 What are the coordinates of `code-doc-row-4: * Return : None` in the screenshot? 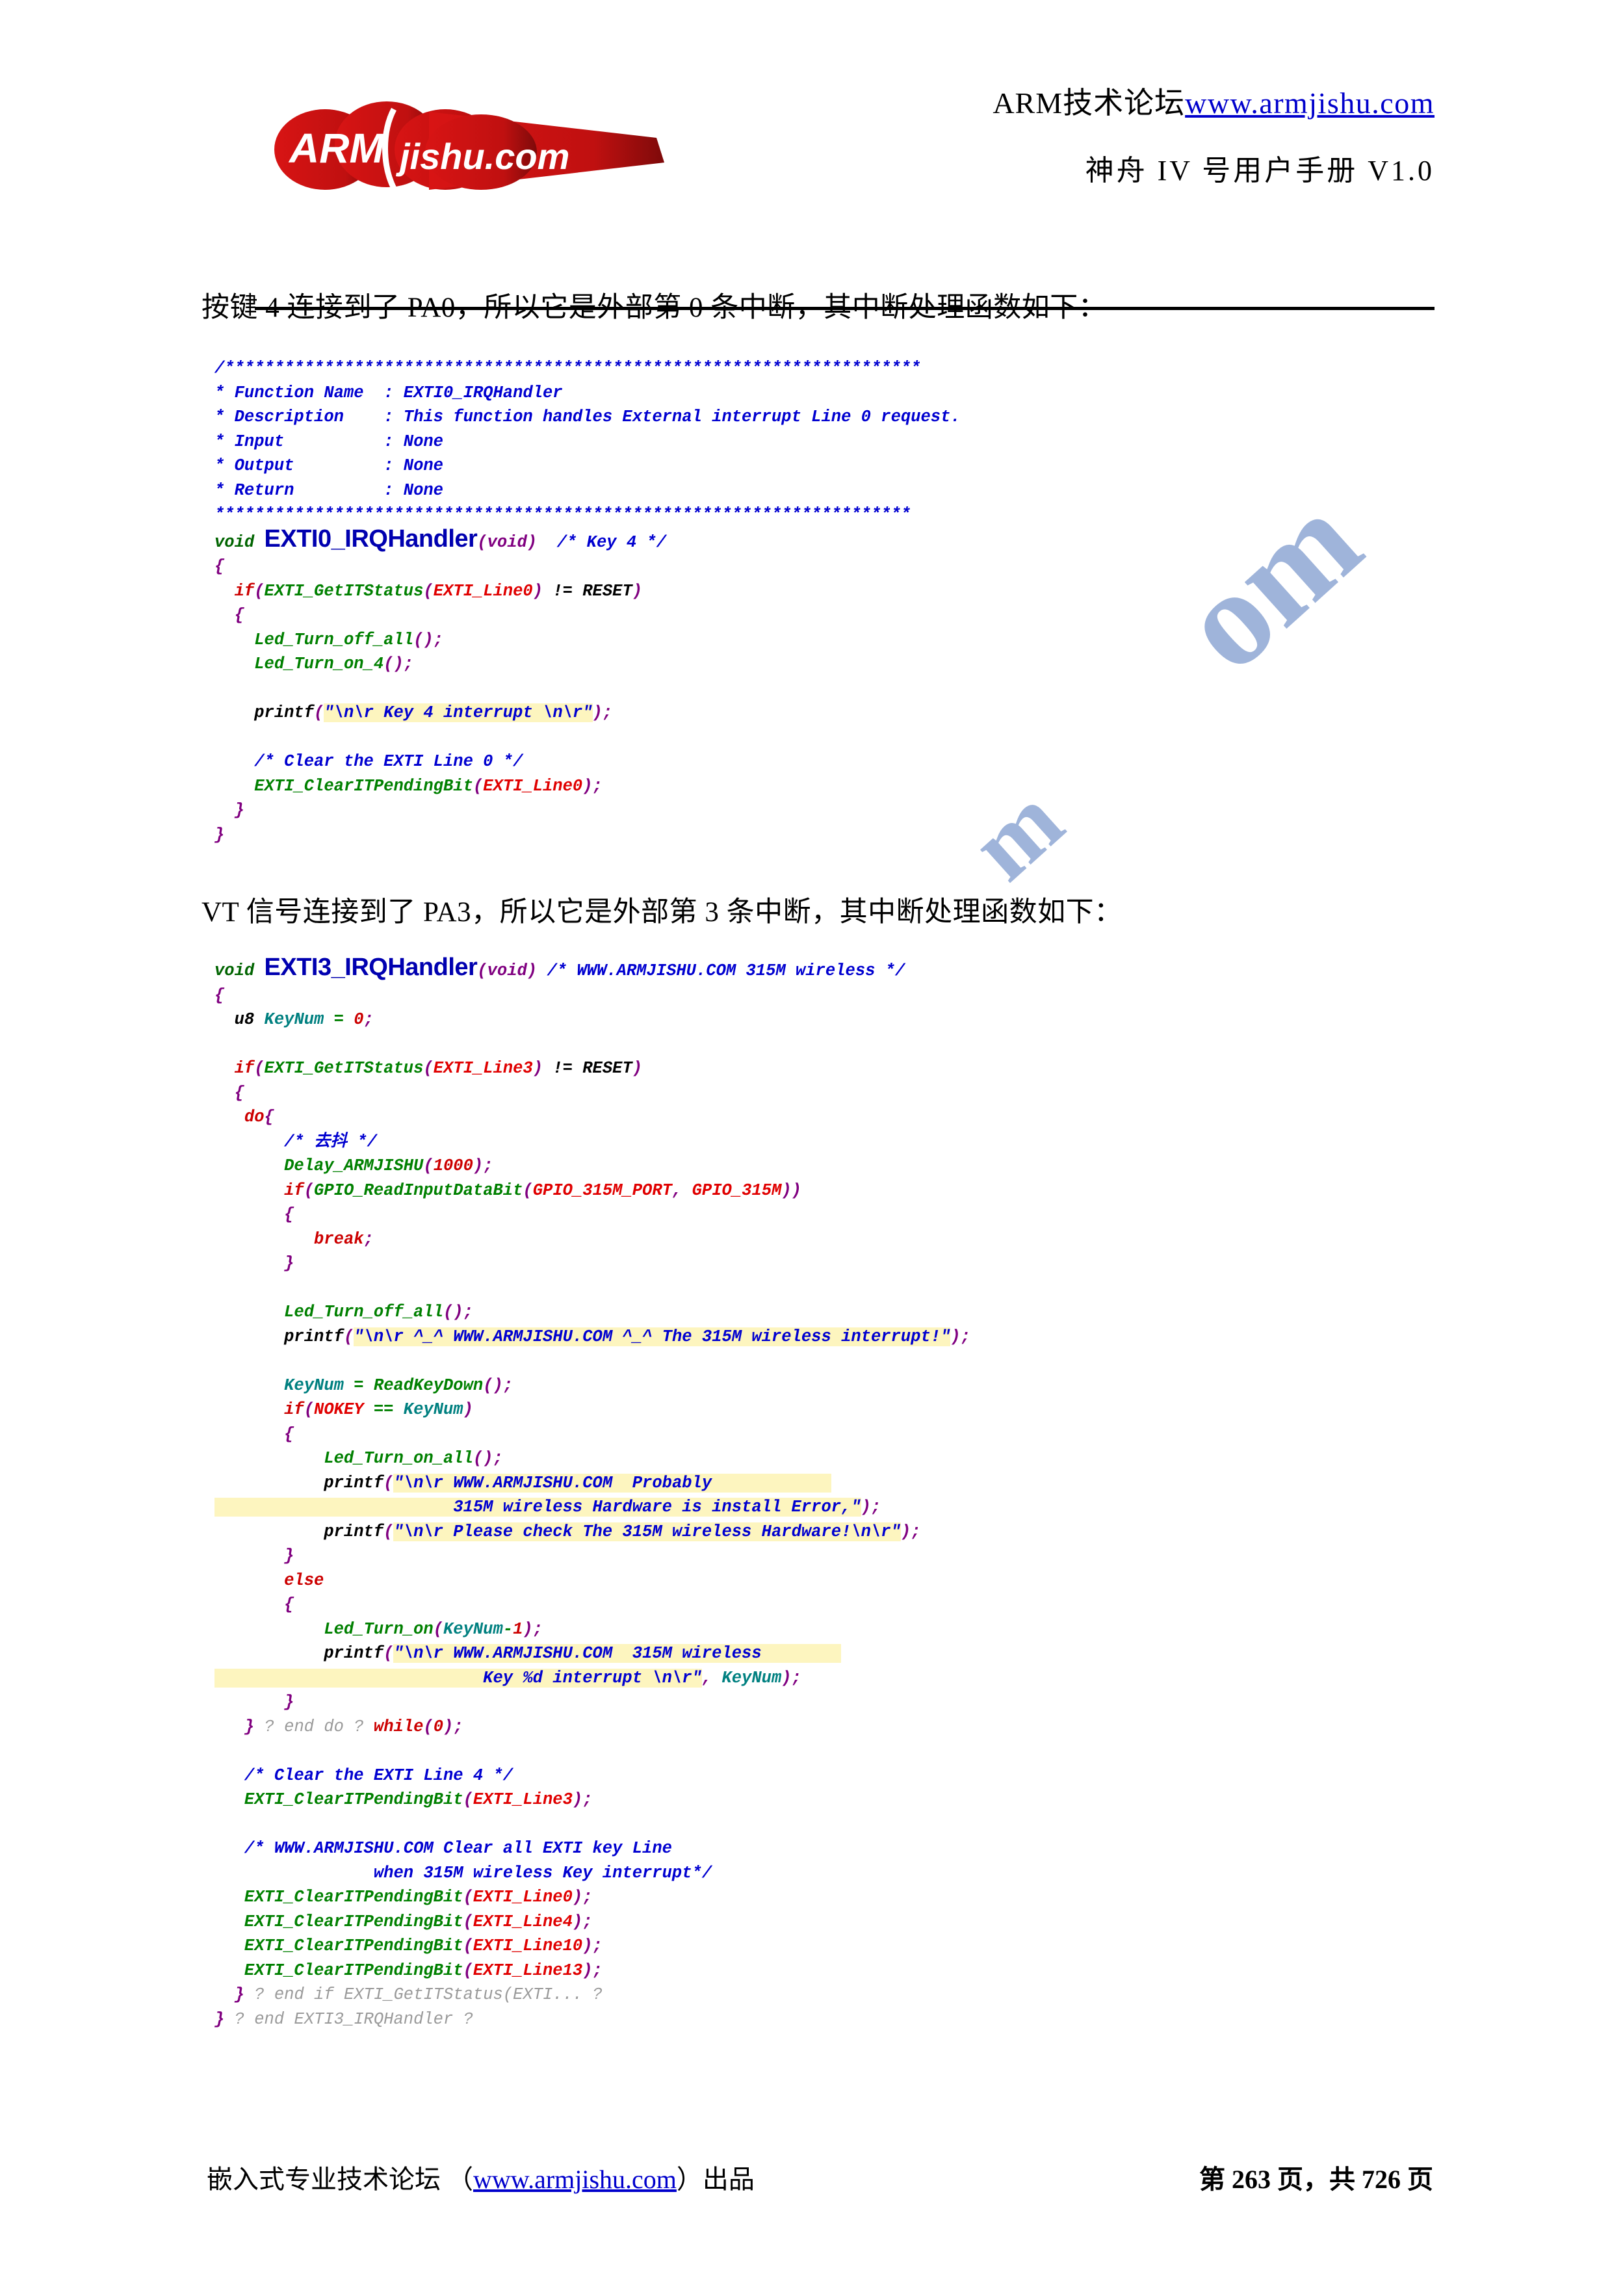 It's located at (328, 490).